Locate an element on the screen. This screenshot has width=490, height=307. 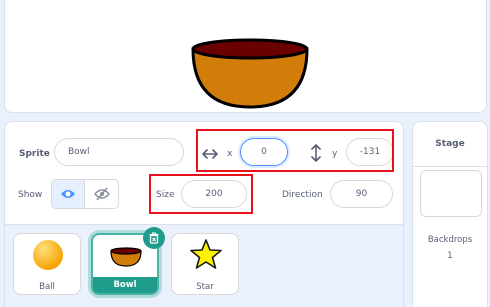
sprite-name-star: Star is located at coordinates (205, 287).